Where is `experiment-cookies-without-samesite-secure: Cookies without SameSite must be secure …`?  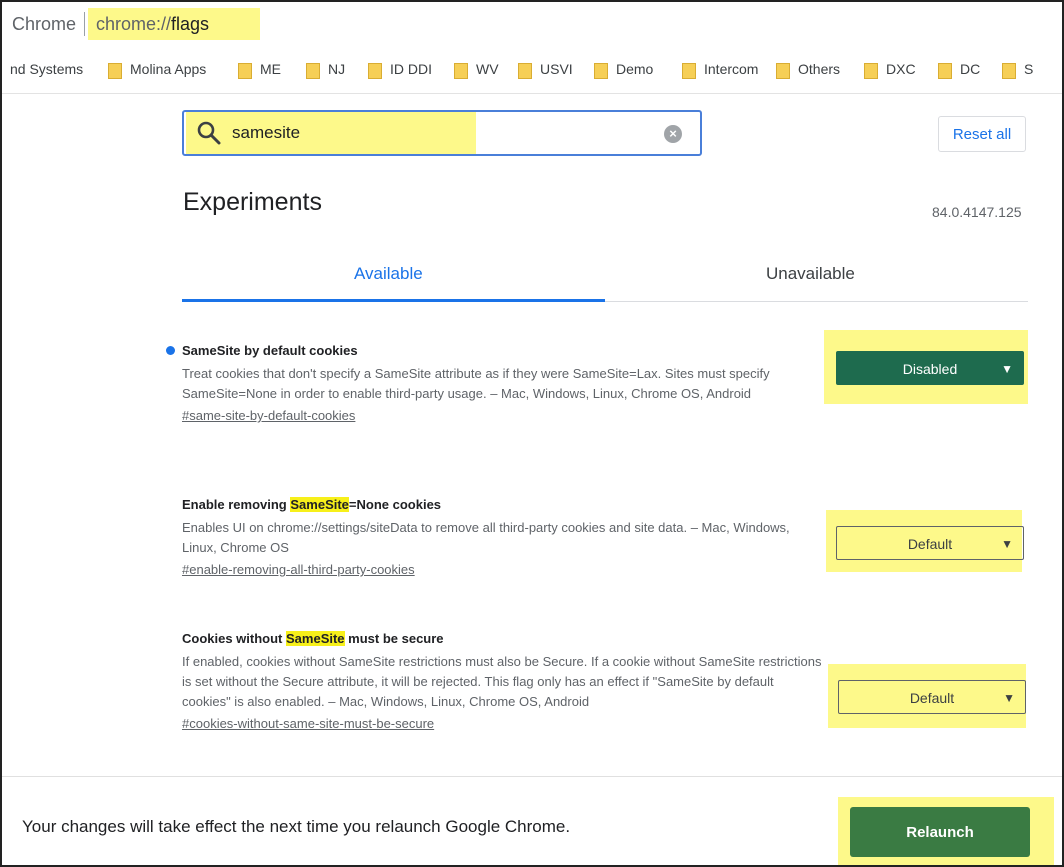
experiment-cookies-without-samesite-secure: Cookies without SameSite must be secure … is located at coordinates (502, 681).